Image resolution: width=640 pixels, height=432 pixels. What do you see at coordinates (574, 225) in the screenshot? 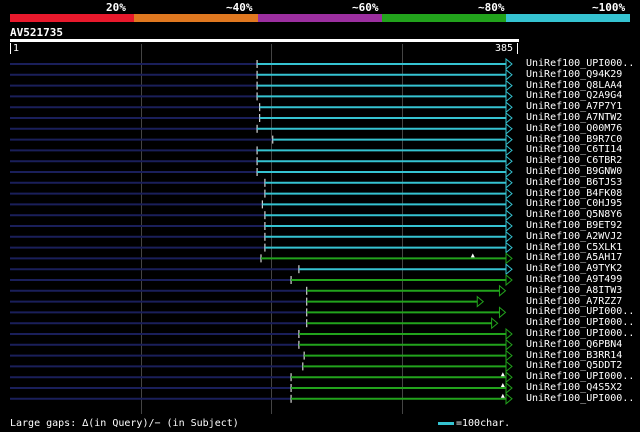
I see `hit-label: UniRef100_B9ET92` at bounding box center [574, 225].